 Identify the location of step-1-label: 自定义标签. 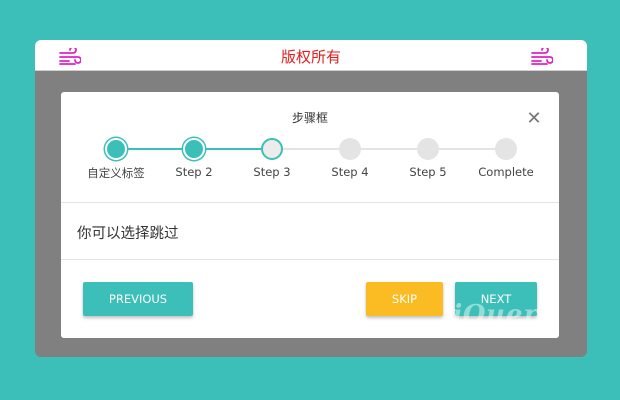
(116, 173).